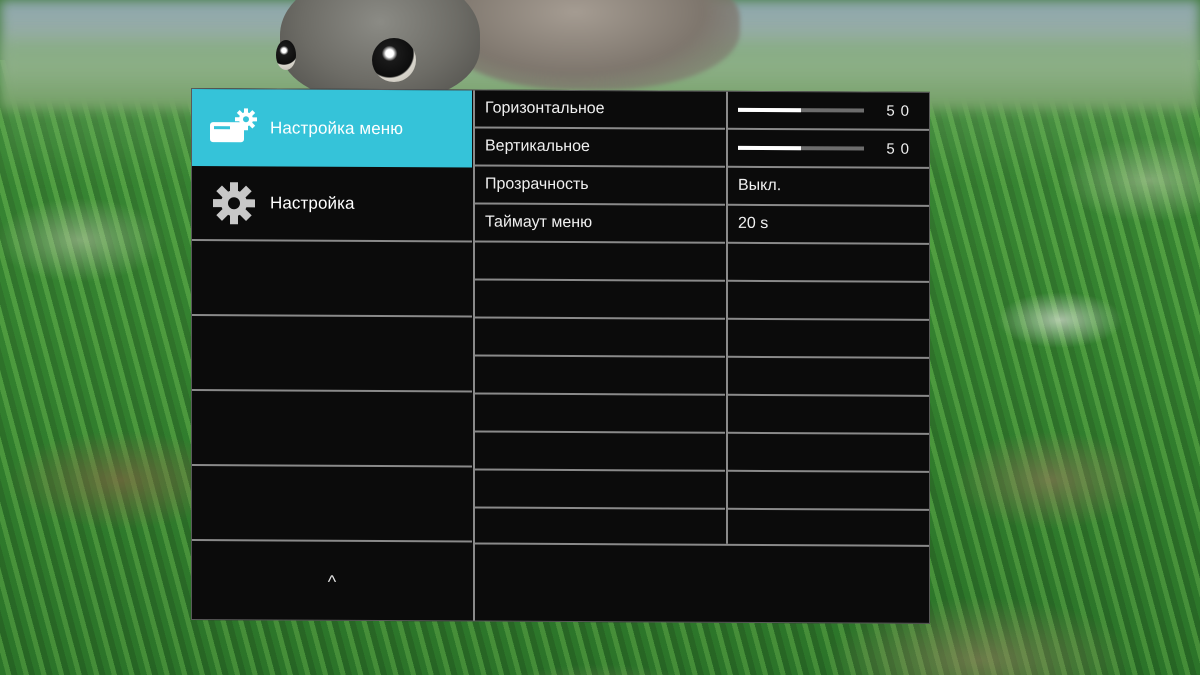  Describe the element at coordinates (312, 202) in the screenshot. I see `menu-category-label: Настройка` at that location.